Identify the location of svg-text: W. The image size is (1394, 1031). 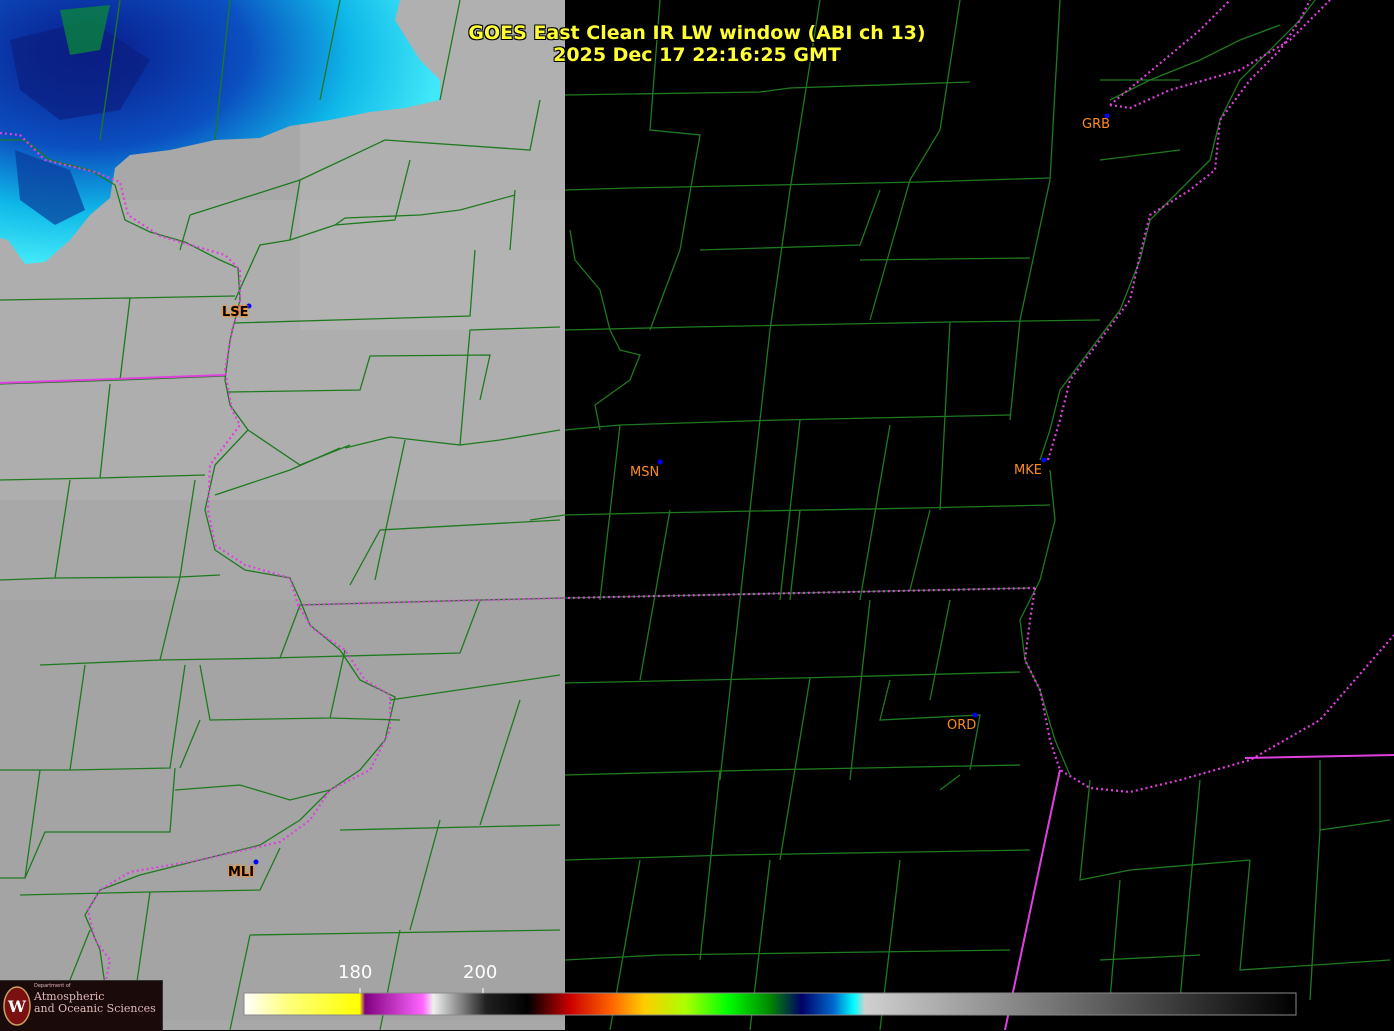
(17, 1006).